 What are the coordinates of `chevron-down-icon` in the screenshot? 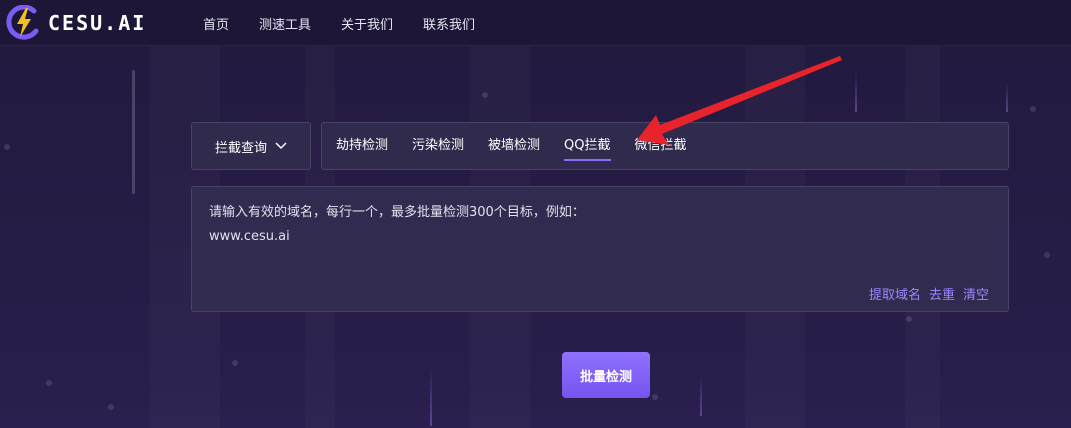 It's located at (281, 146).